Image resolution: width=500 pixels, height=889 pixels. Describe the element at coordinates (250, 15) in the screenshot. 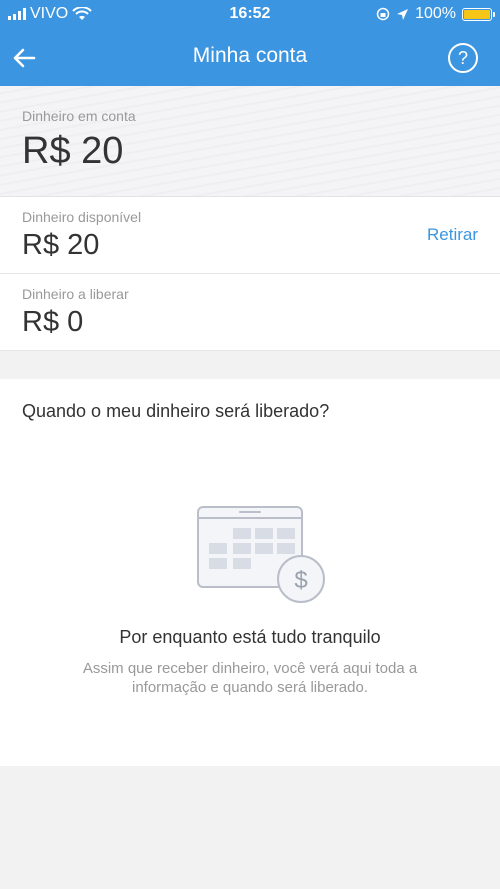

I see `status-bar: VIVO 16:52 100%` at that location.